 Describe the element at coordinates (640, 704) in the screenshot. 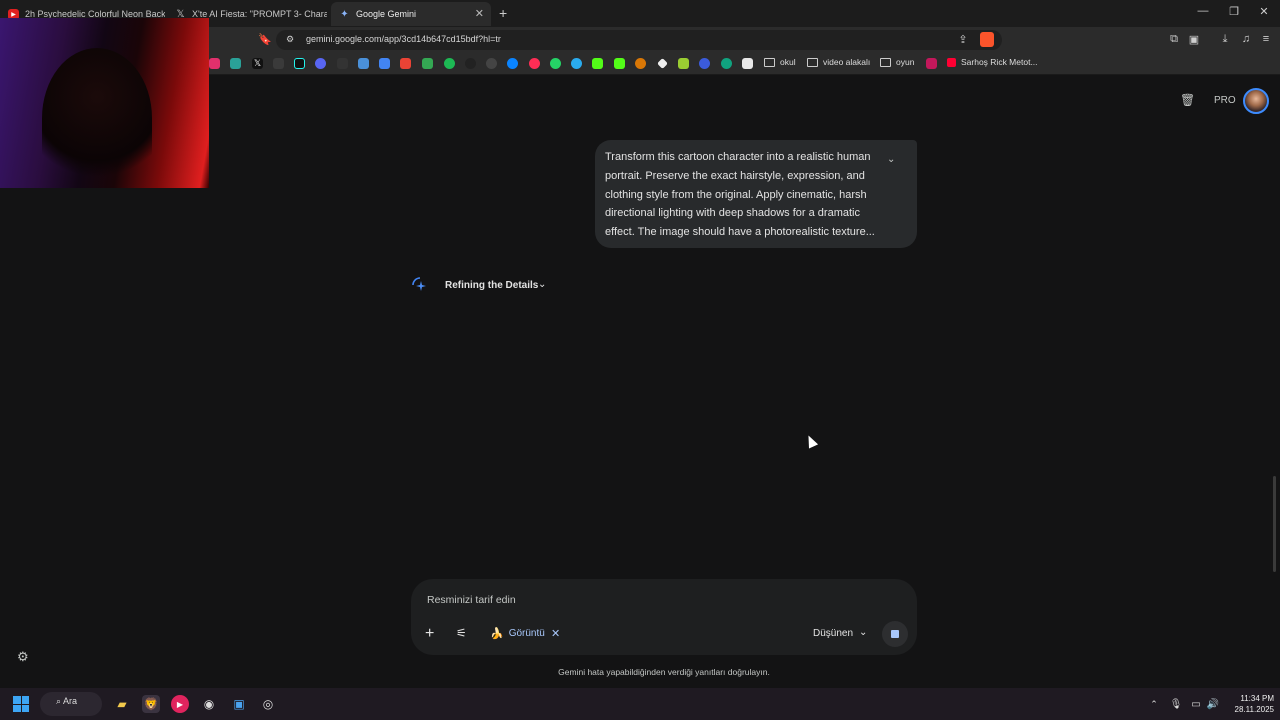

I see `taskbar` at that location.